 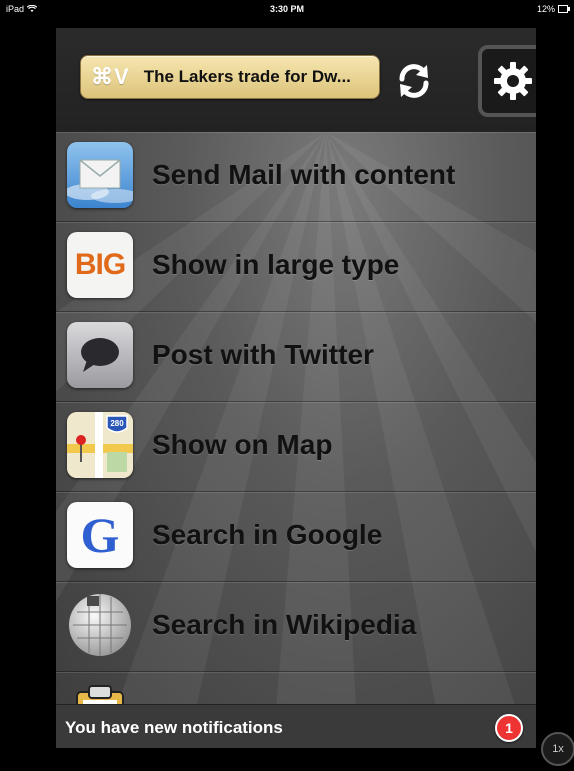 I want to click on notification-bar: You have new notifications 1, so click(x=296, y=726).